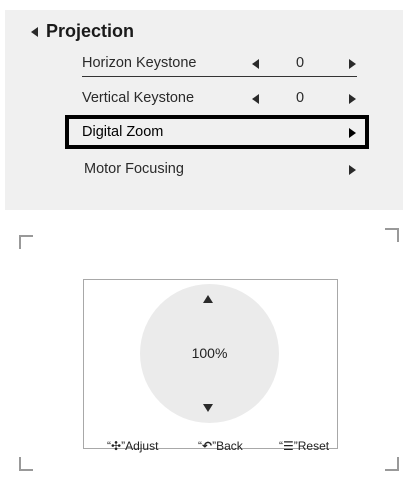 This screenshot has height=479, width=403. I want to click on menu-item-label: Vertical Keystone, so click(138, 98).